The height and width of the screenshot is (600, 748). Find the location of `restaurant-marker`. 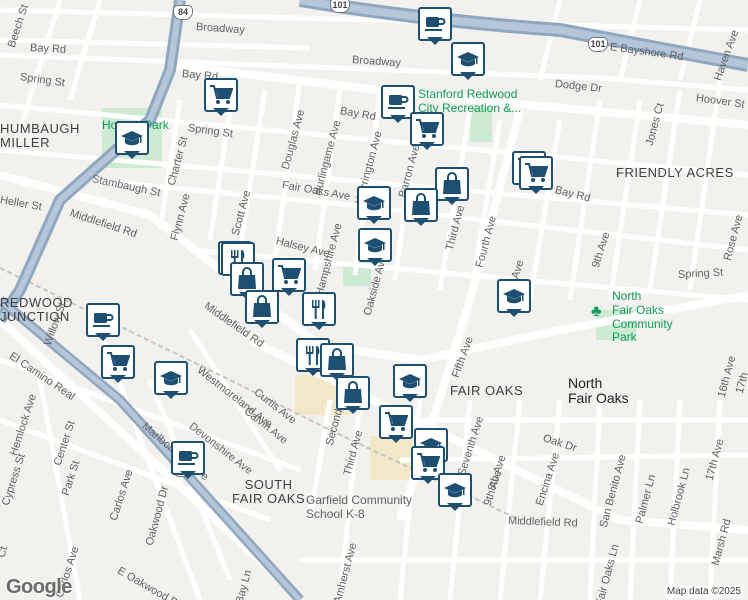

restaurant-marker is located at coordinates (319, 311).